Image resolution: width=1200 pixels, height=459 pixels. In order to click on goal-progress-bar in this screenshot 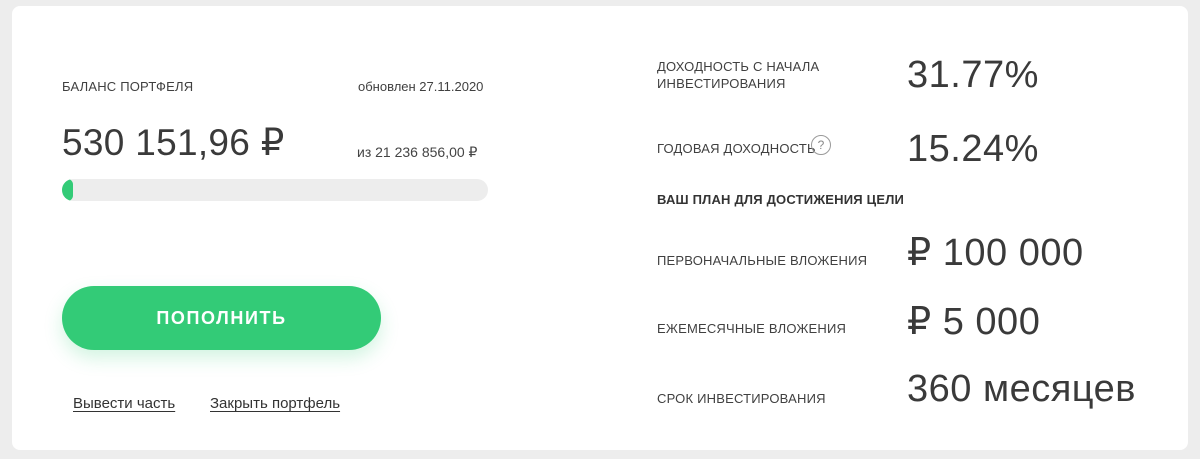, I will do `click(275, 190)`.